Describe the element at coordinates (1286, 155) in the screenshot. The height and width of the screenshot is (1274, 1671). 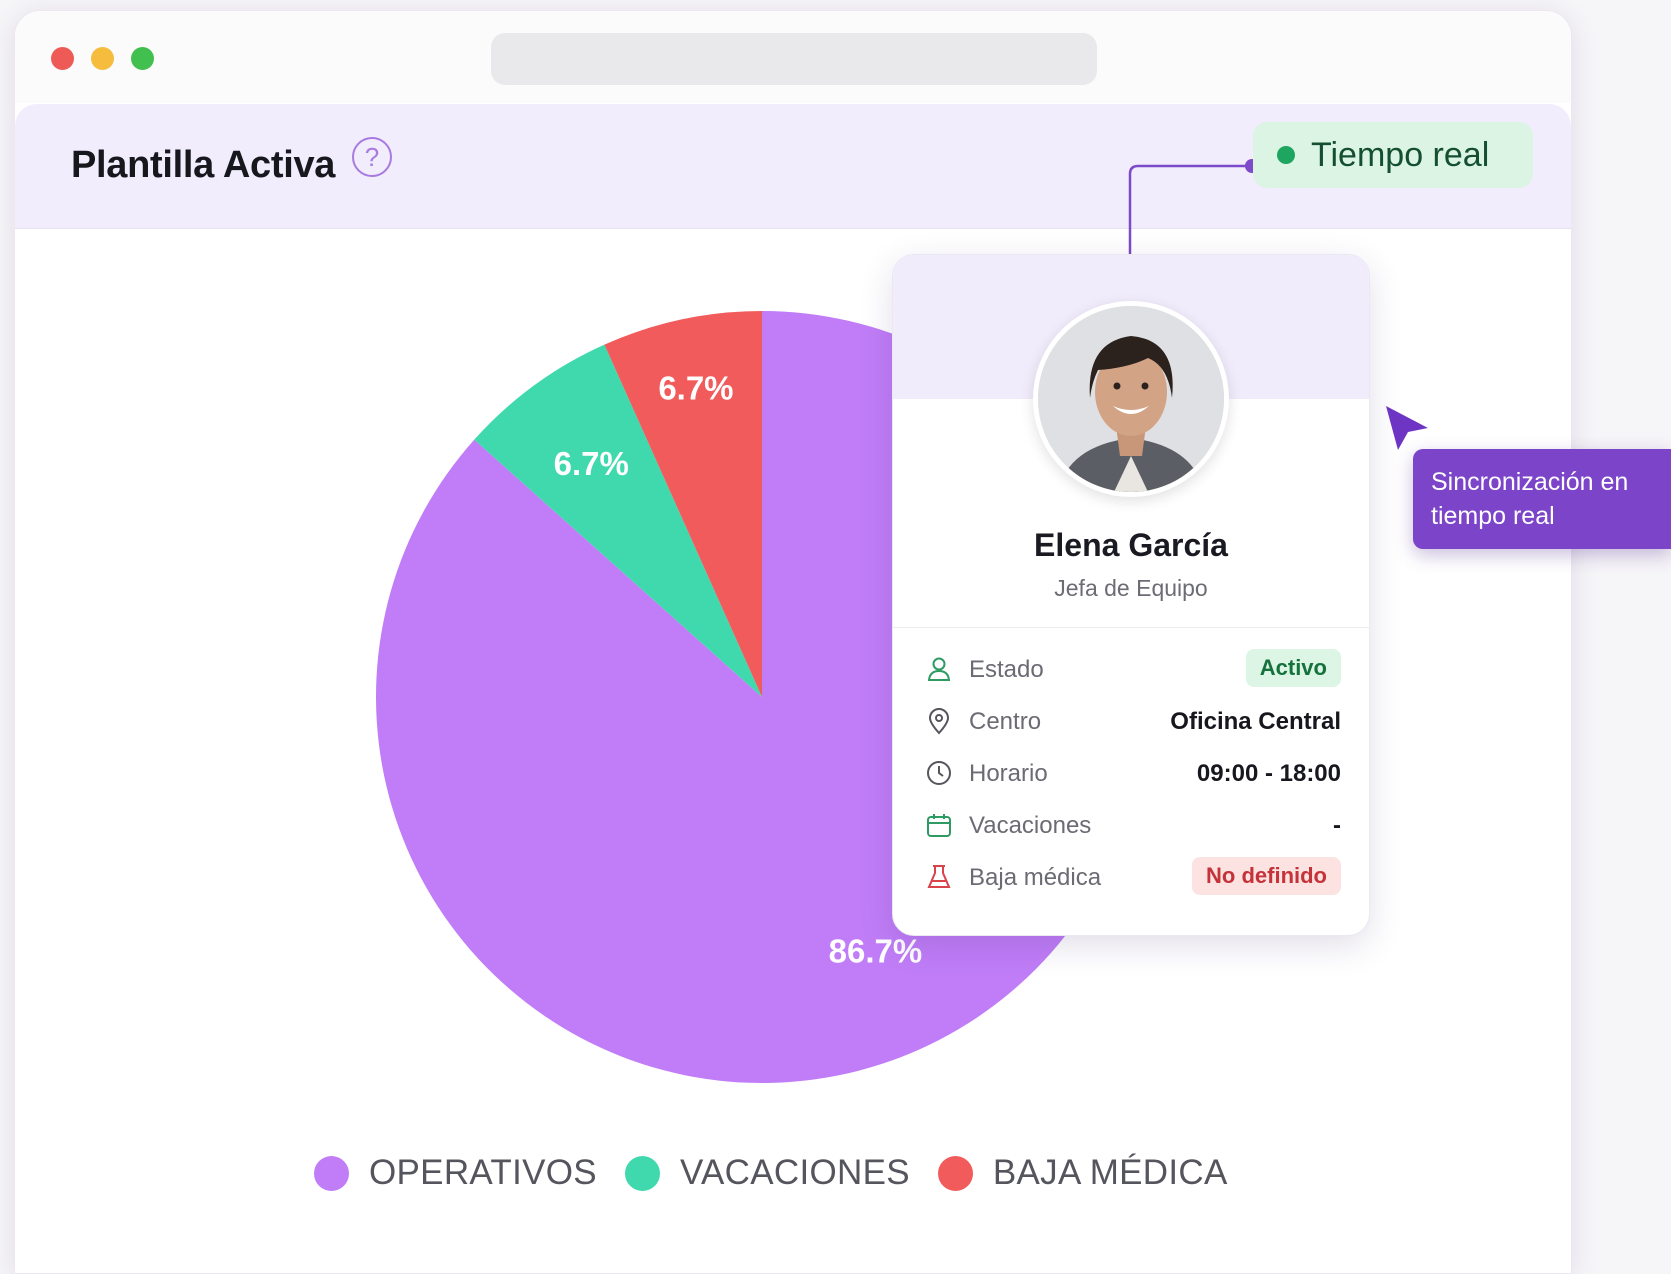
I see `live-dot-icon` at that location.